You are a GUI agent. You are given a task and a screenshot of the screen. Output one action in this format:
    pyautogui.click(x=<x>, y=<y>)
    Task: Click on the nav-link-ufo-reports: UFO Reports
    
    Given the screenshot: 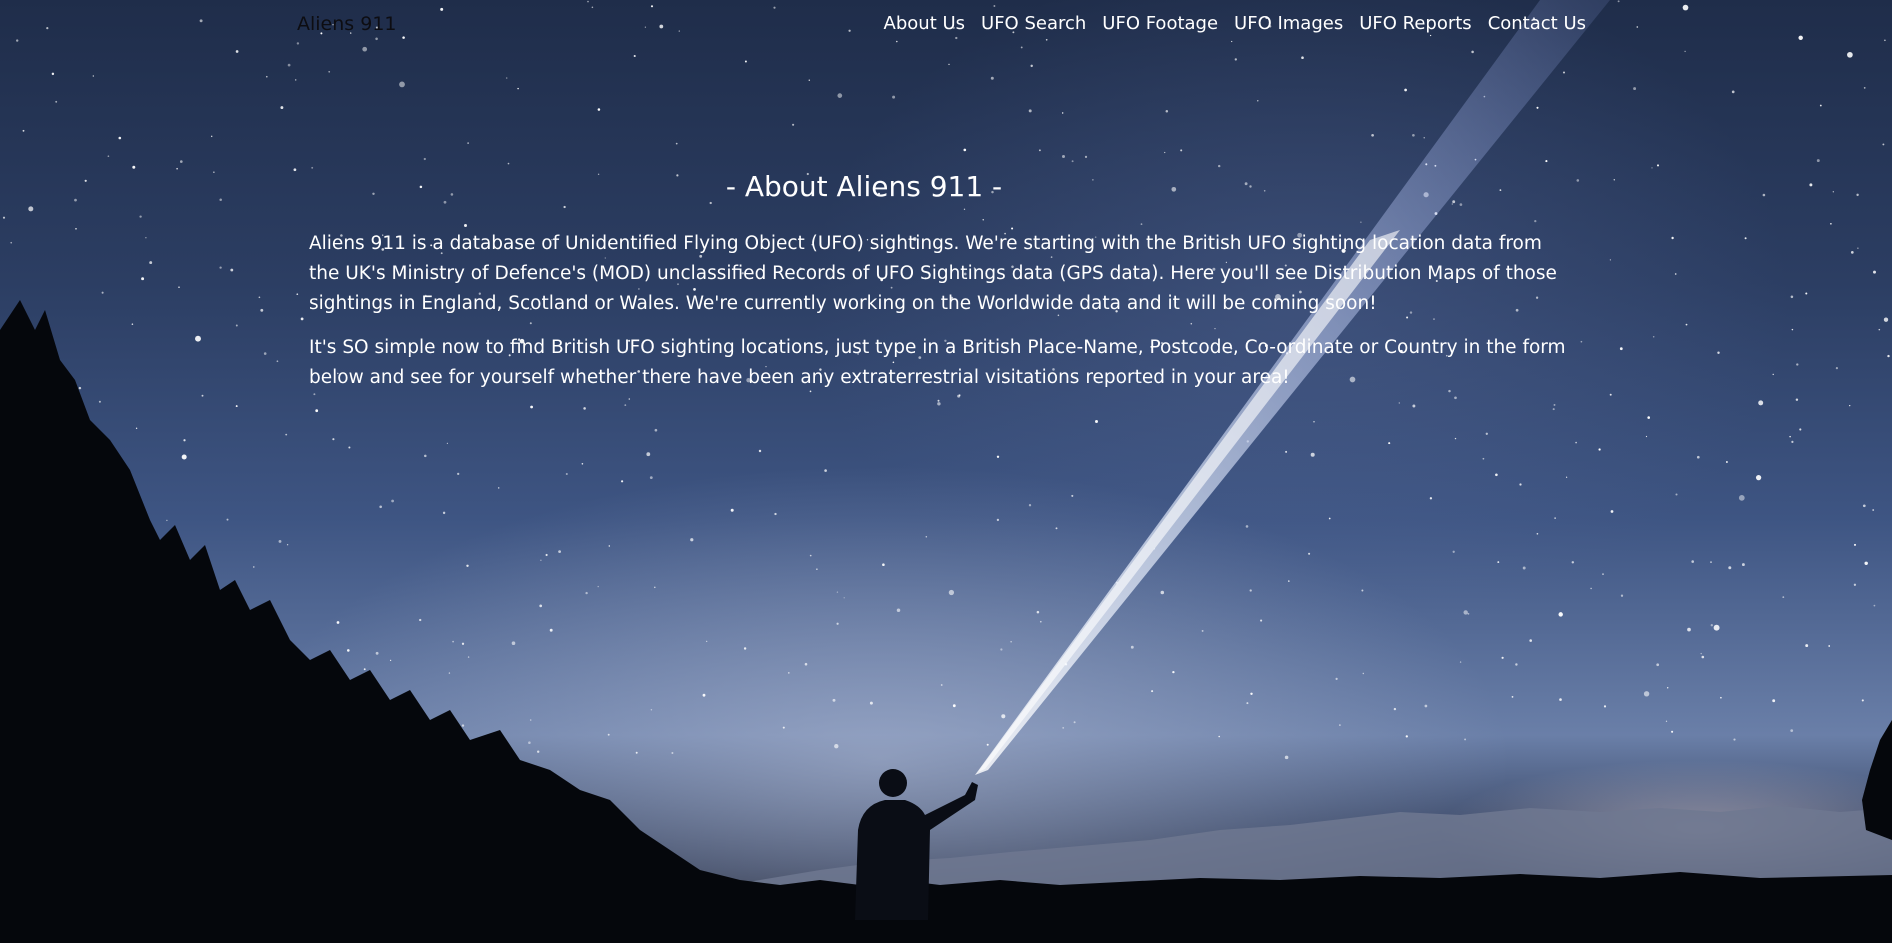 What is the action you would take?
    pyautogui.click(x=1415, y=23)
    